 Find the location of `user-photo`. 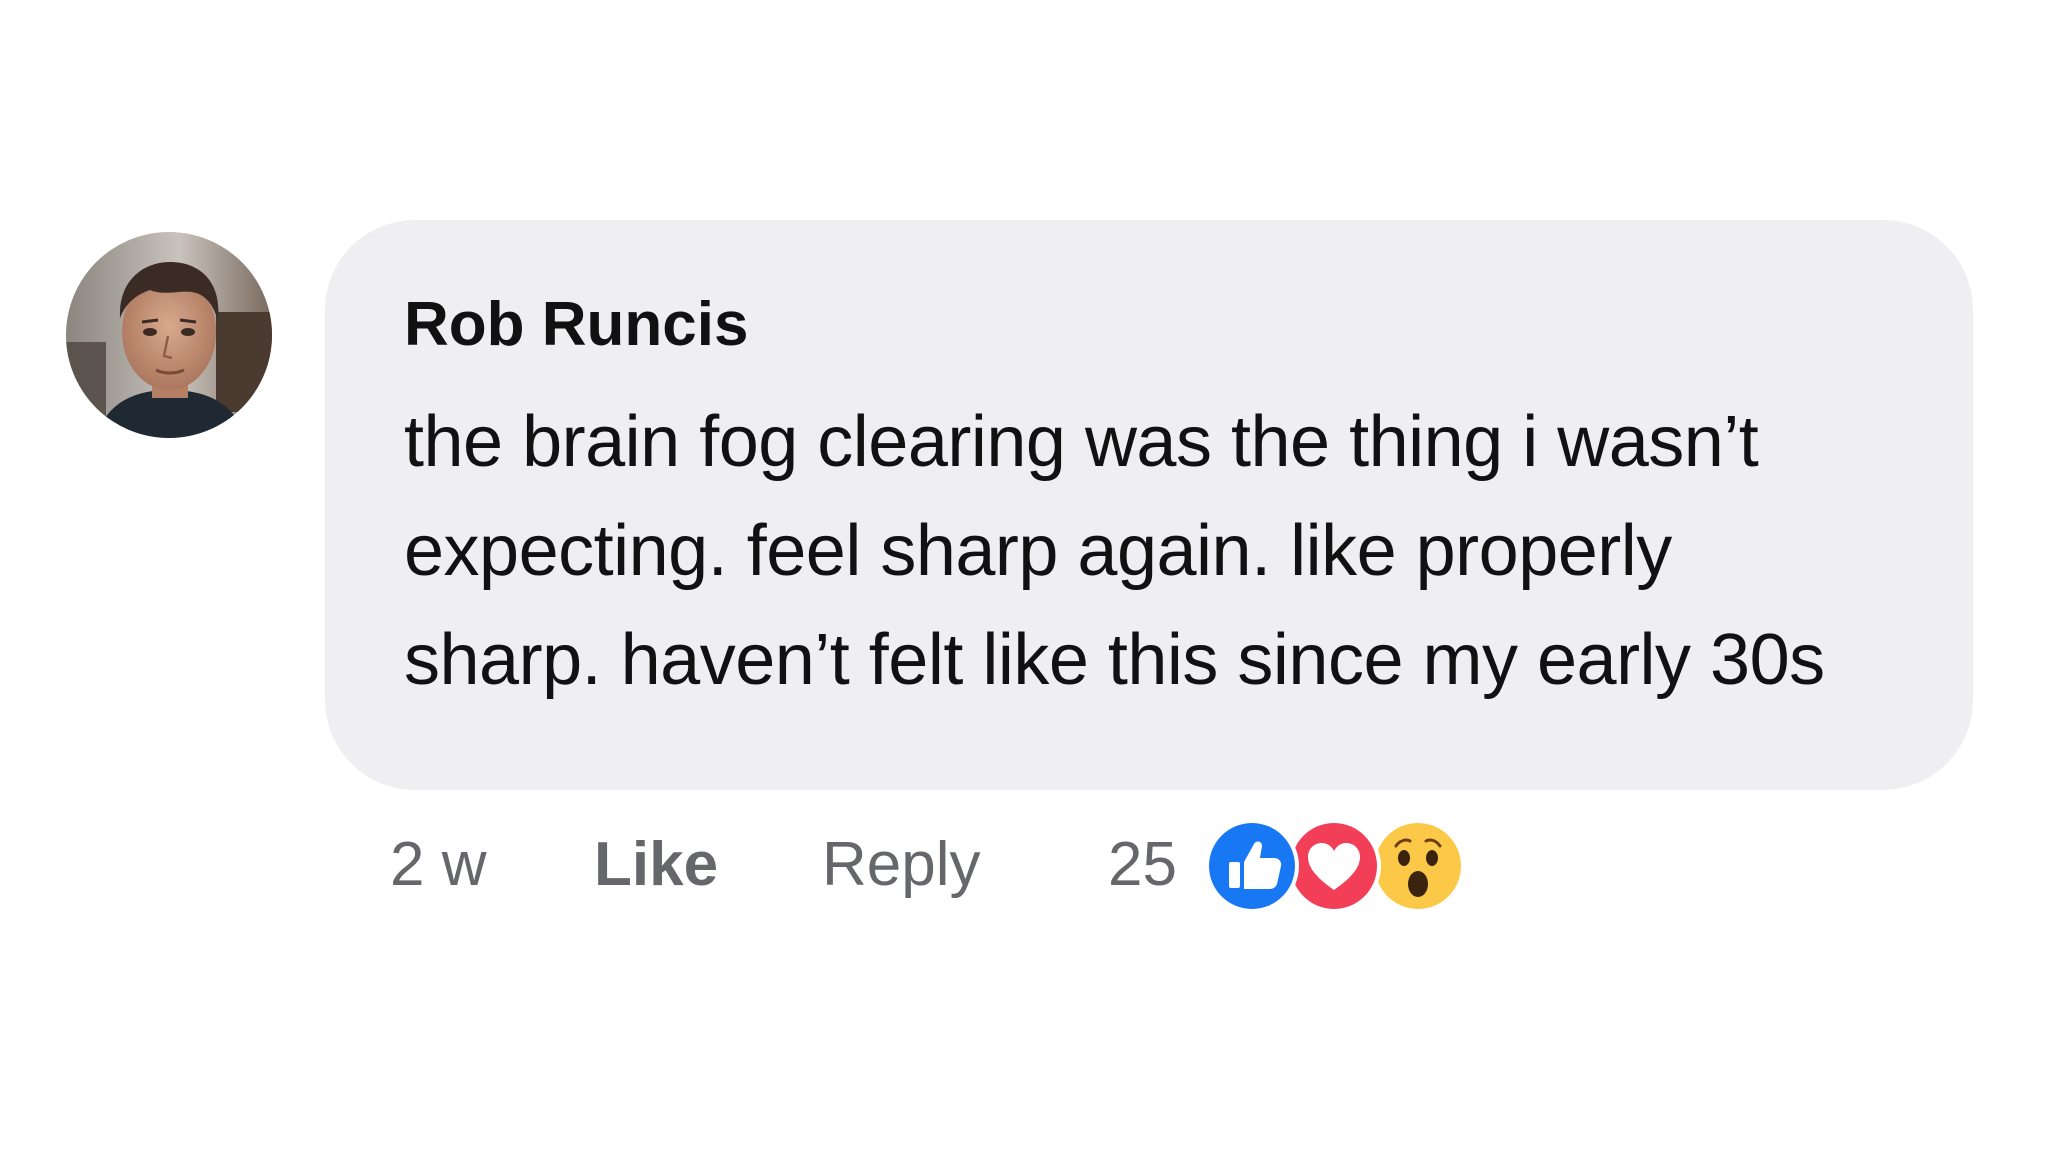

user-photo is located at coordinates (169, 335).